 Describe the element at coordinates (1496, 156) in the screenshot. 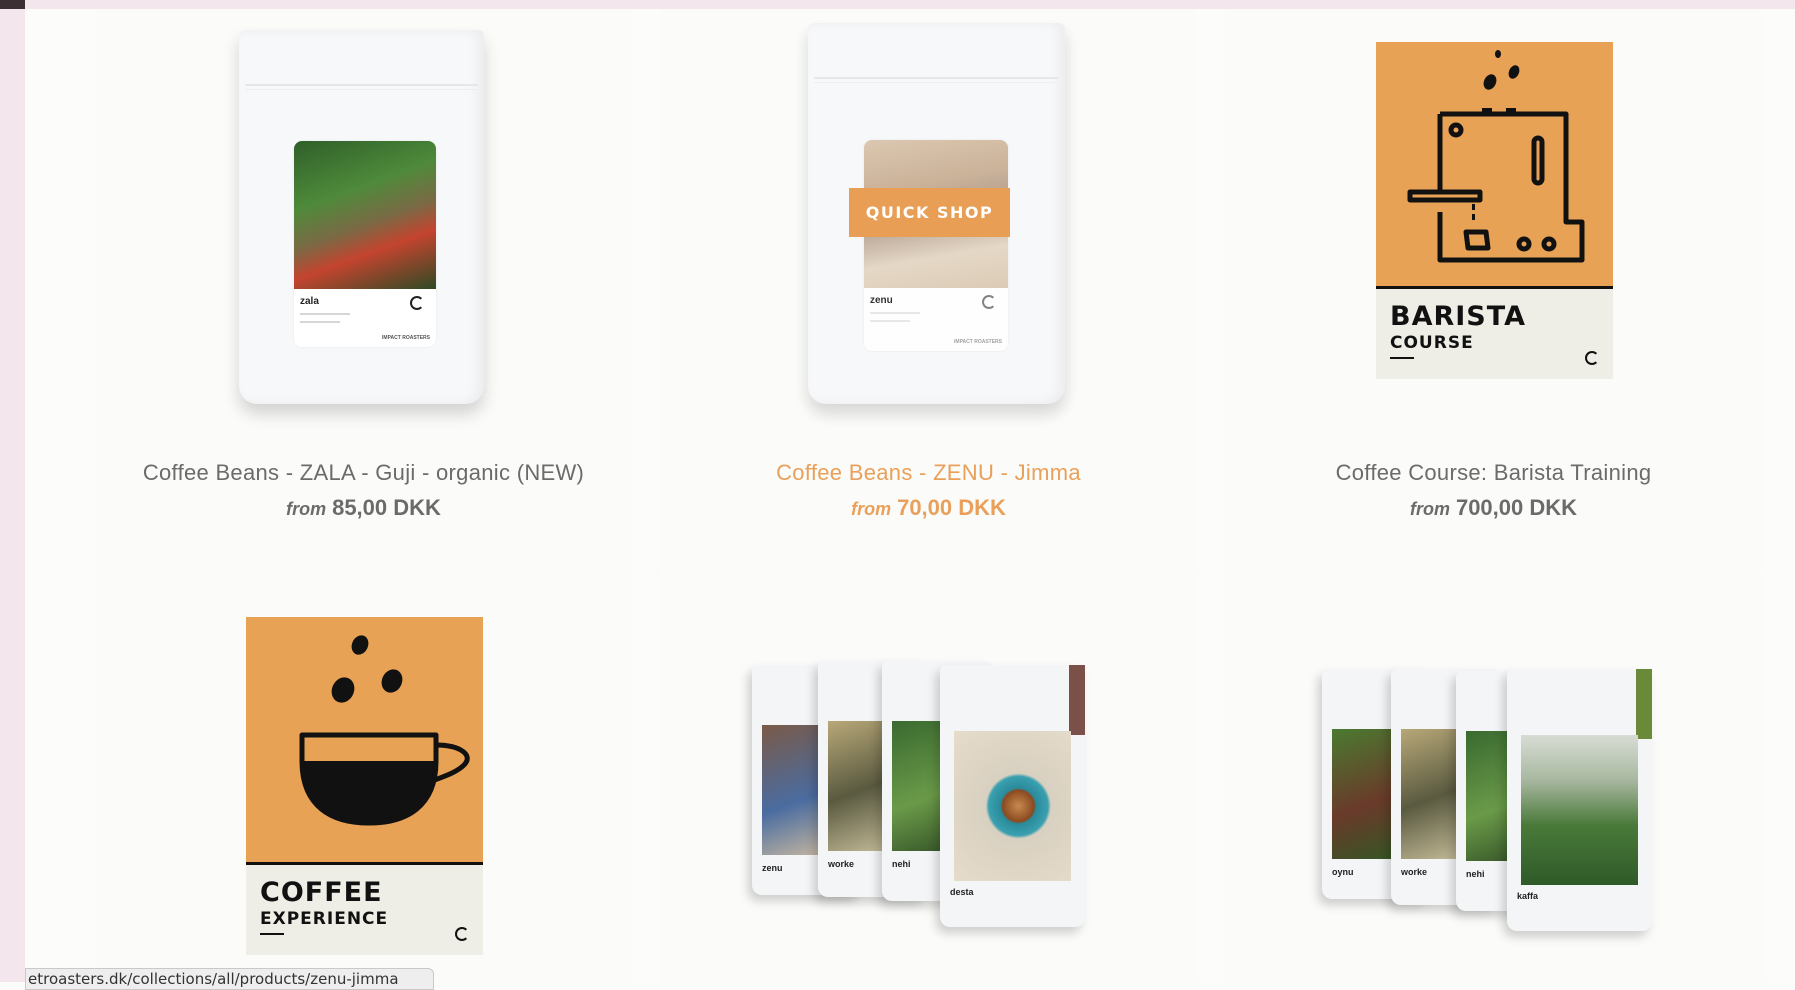

I see `espresso-machine-icon` at that location.